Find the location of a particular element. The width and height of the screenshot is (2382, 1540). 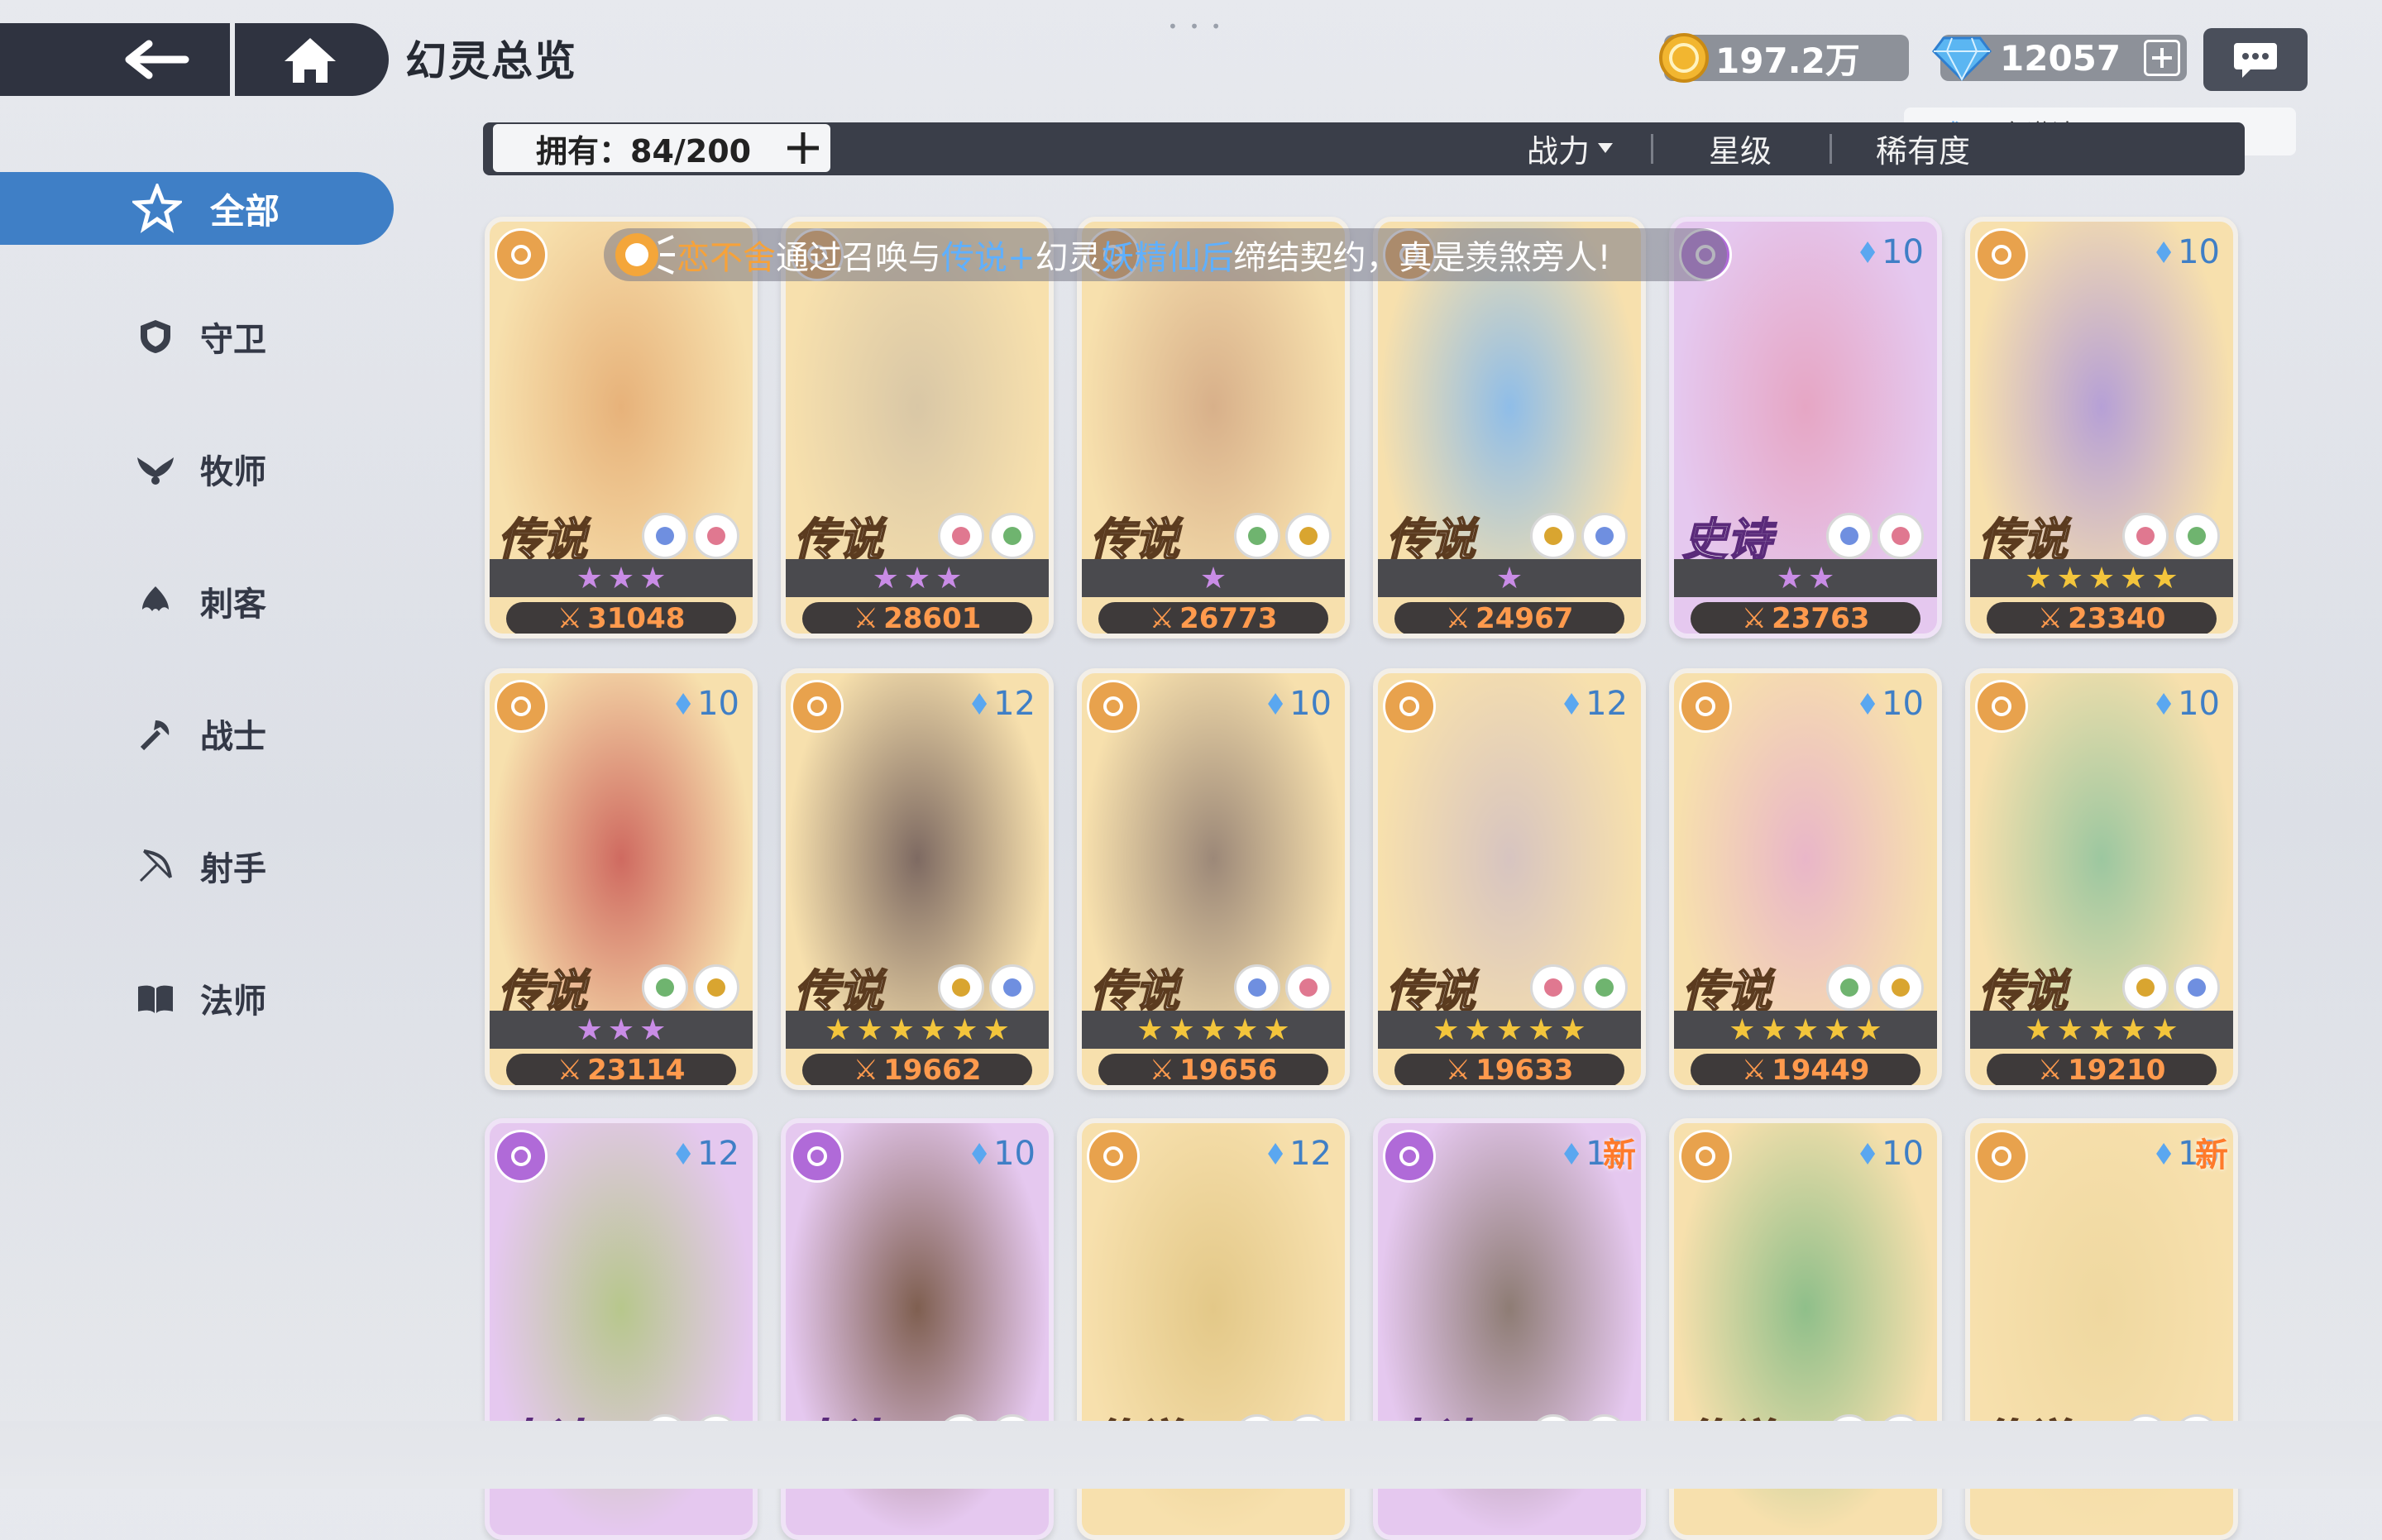

notice-spirit-name: 妖精仙后 is located at coordinates (1167, 258).